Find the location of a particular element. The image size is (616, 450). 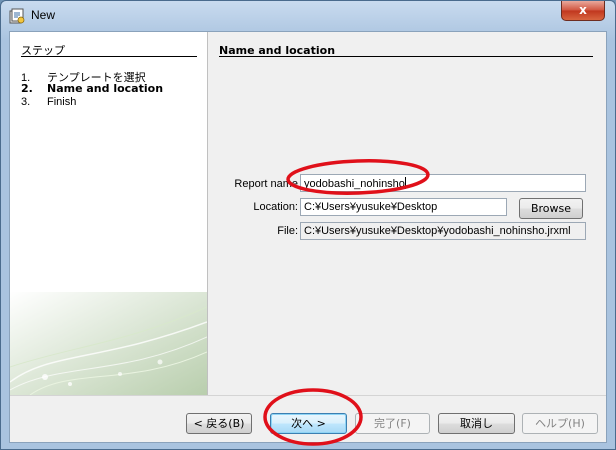

help-button: ヘルプ(H) is located at coordinates (560, 423).